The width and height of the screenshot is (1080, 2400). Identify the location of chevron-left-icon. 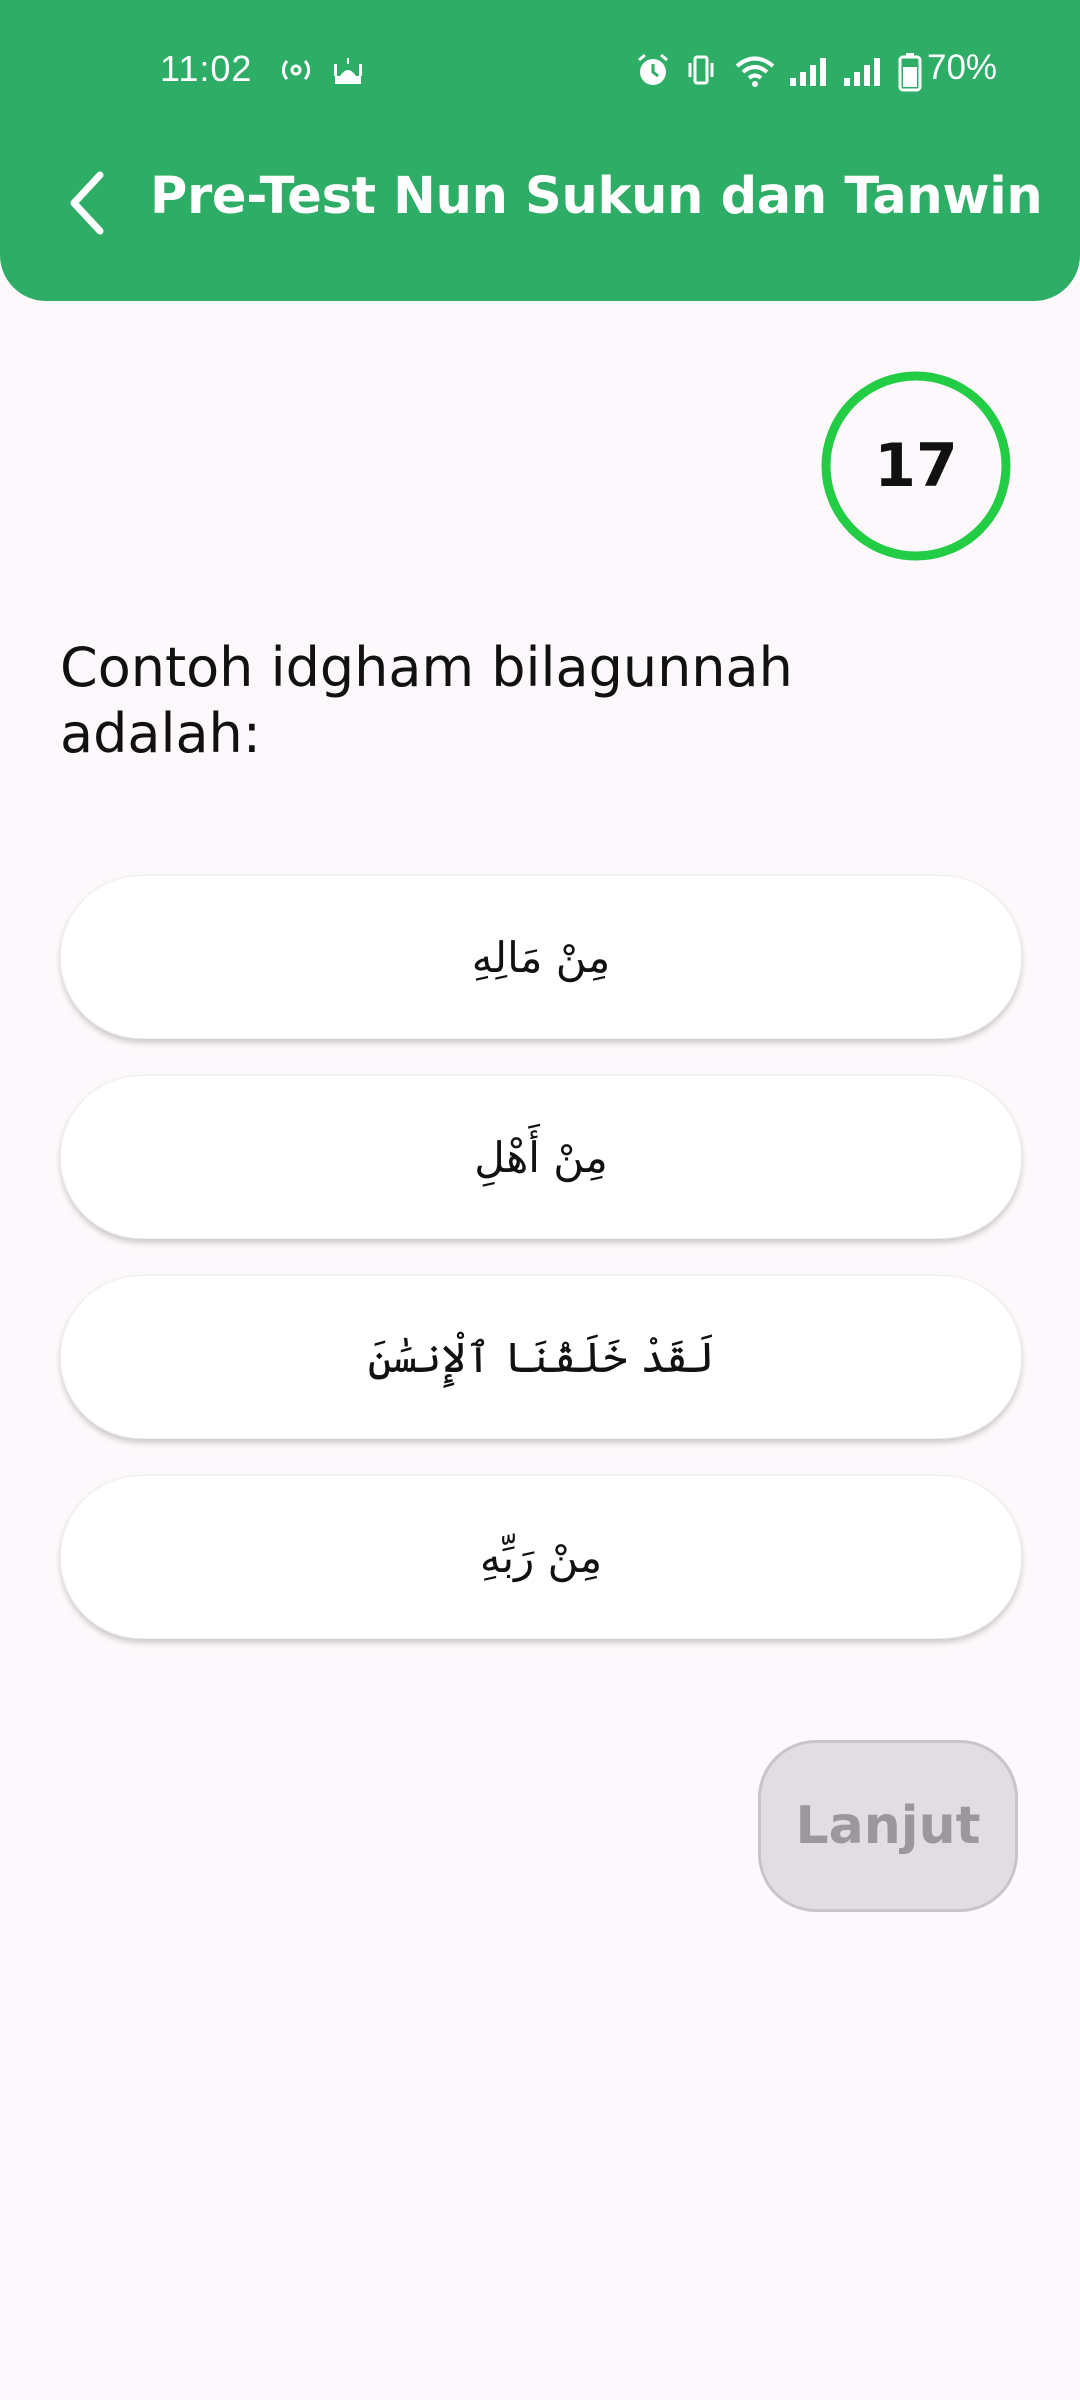
(87, 203).